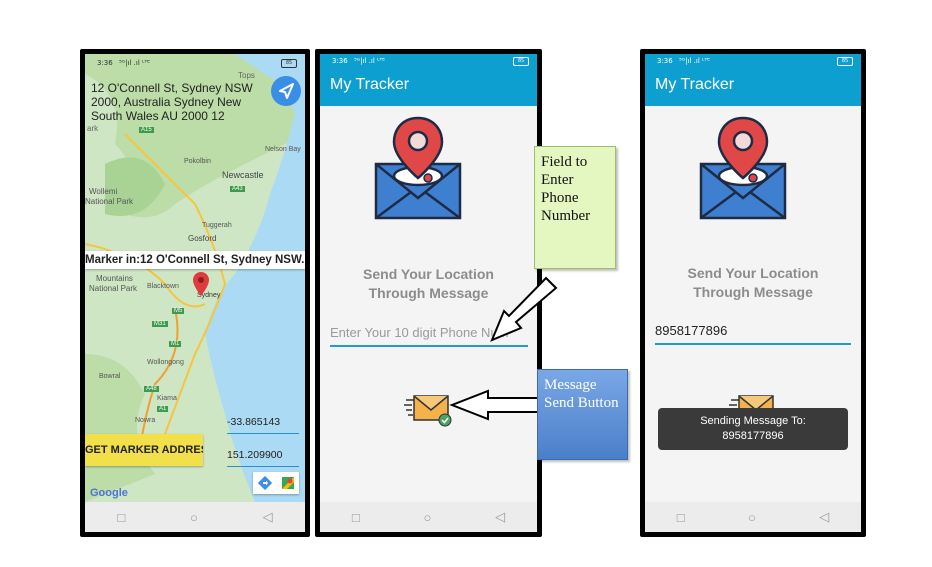 The width and height of the screenshot is (932, 567). Describe the element at coordinates (524, 309) in the screenshot. I see `arrow-to-phone-field` at that location.